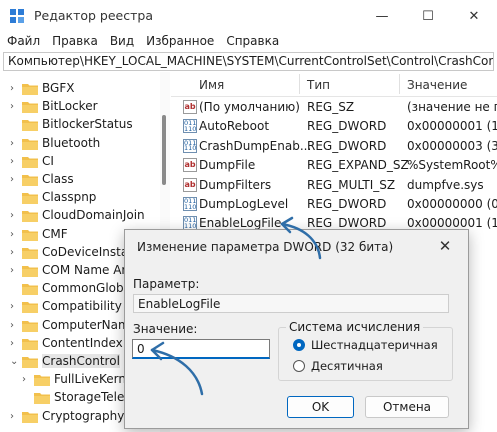 The image size is (497, 432). Describe the element at coordinates (80, 89) in the screenshot. I see `tree-item: › BGFX` at that location.